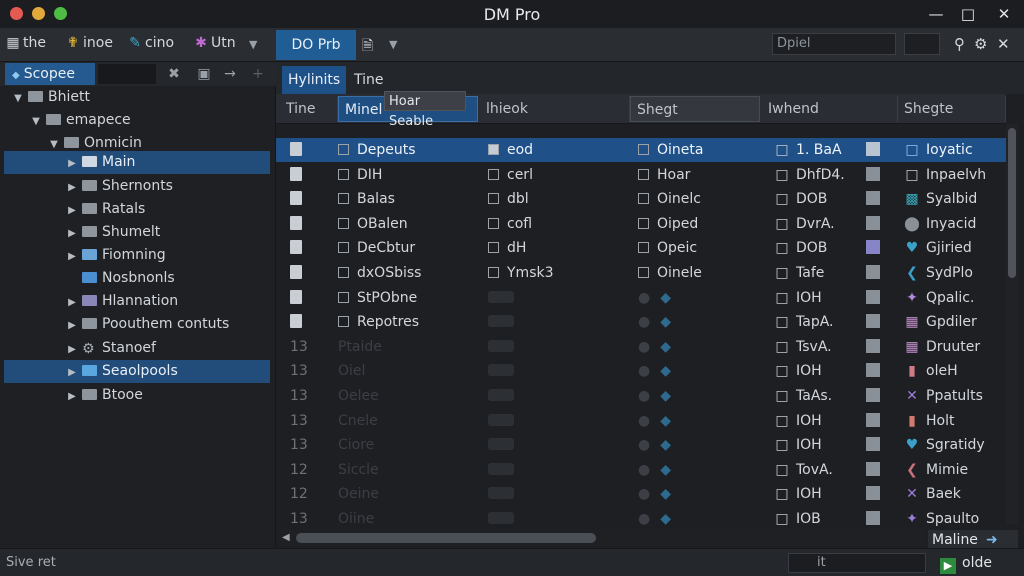 The width and height of the screenshot is (1024, 576). I want to click on table-row: Repotres ● ◆ □ TapA. ▦ Gpdiler, so click(641, 322).